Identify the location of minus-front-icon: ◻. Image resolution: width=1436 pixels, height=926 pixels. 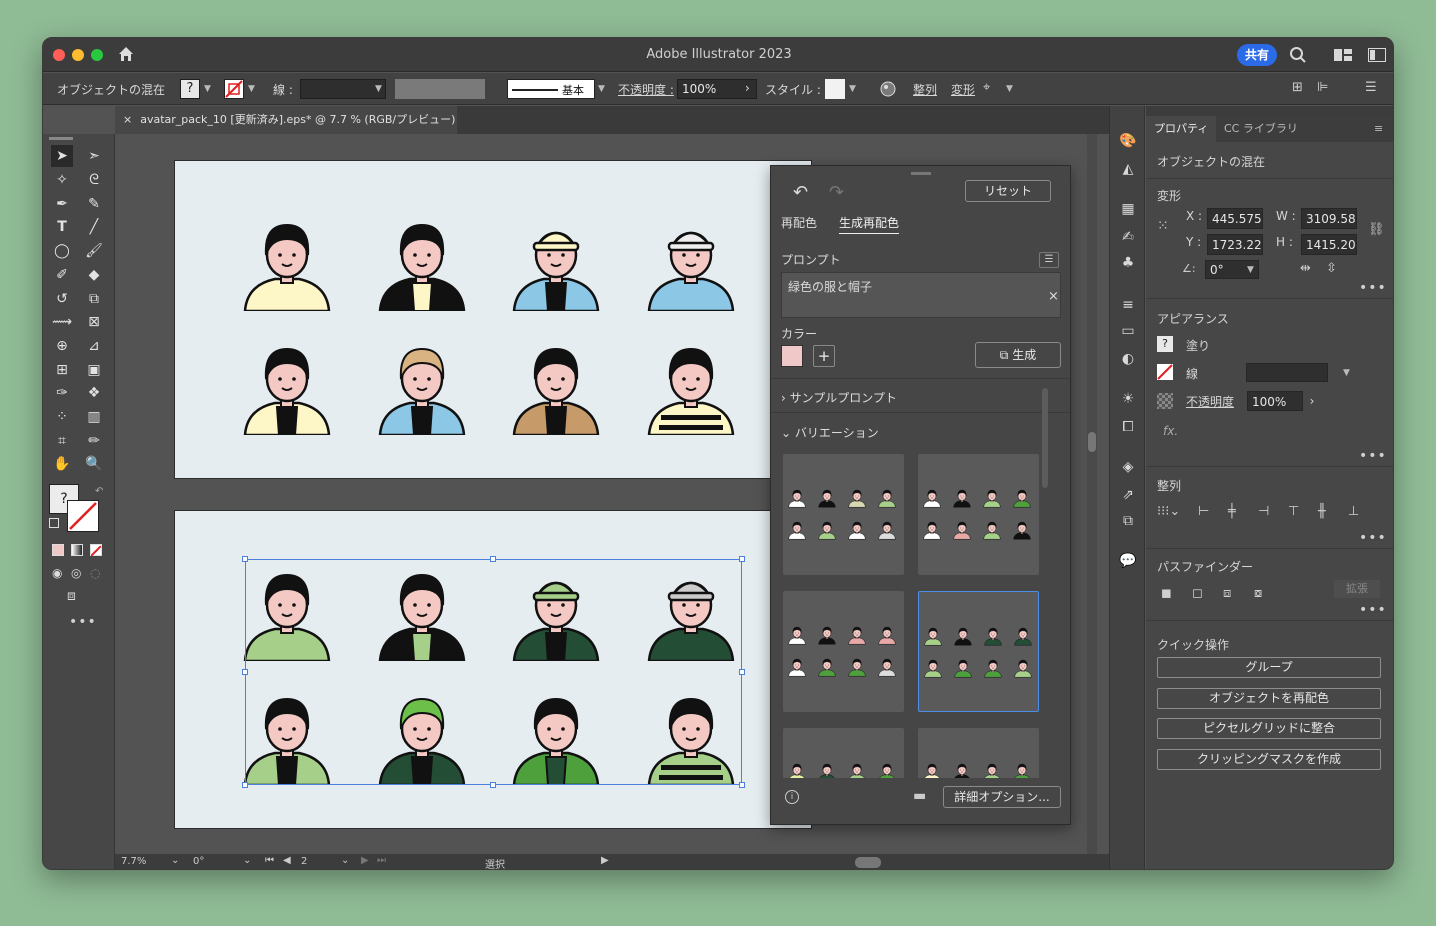
(1197, 593).